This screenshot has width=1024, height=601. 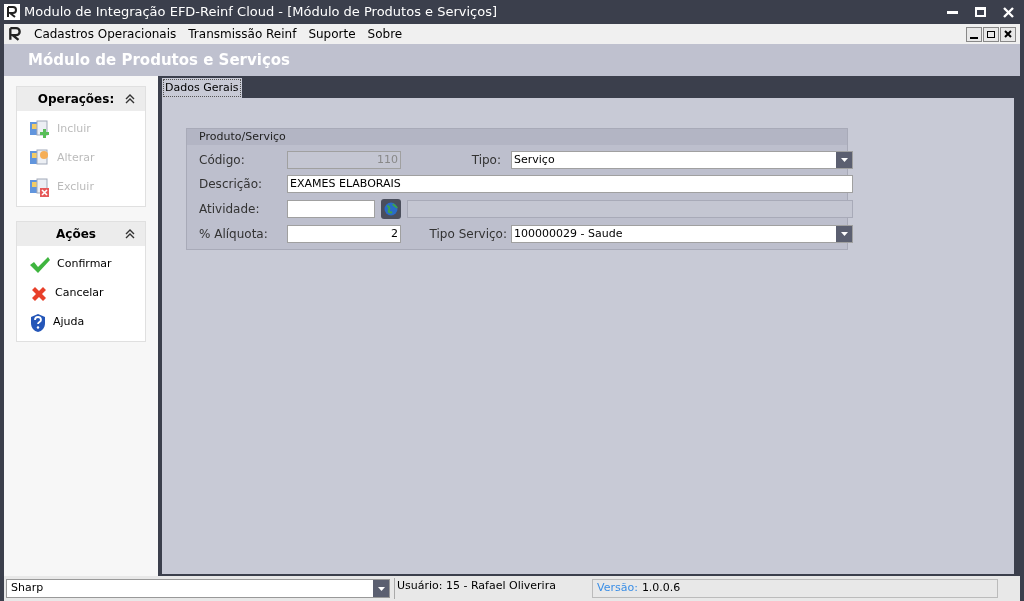 What do you see at coordinates (385, 34) in the screenshot?
I see `menu-item: Sobre` at bounding box center [385, 34].